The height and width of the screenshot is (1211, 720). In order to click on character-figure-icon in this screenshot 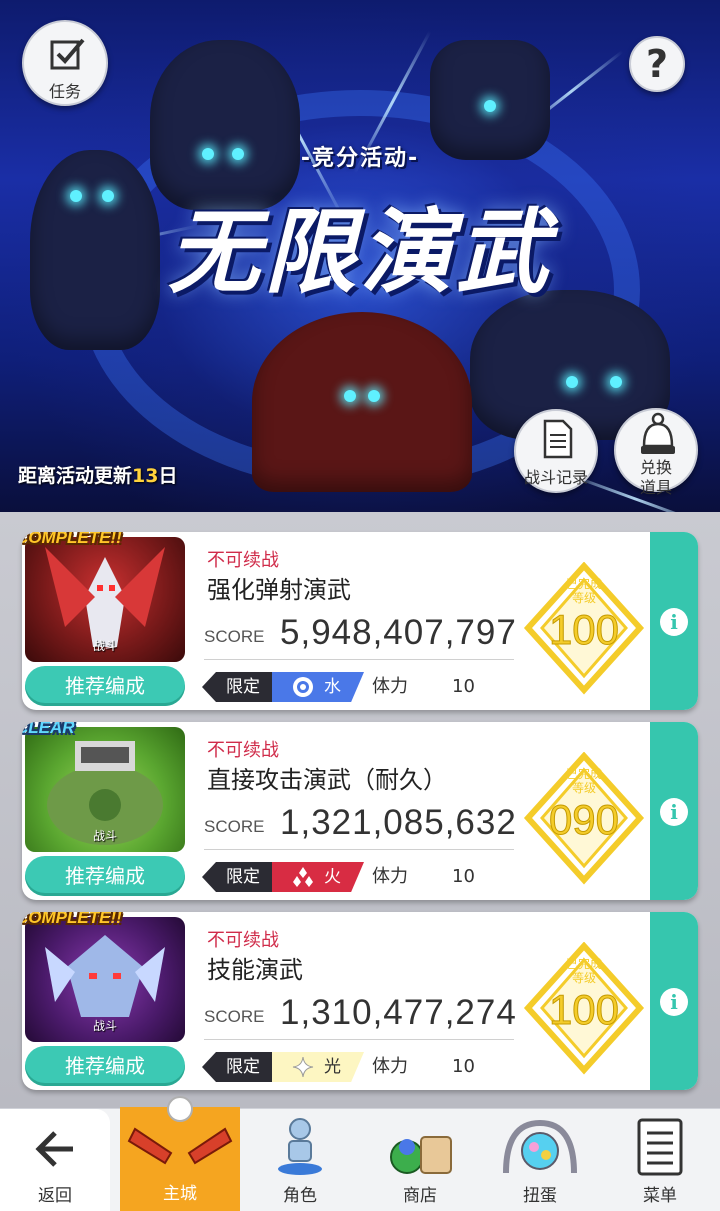, I will do `click(300, 1146)`.